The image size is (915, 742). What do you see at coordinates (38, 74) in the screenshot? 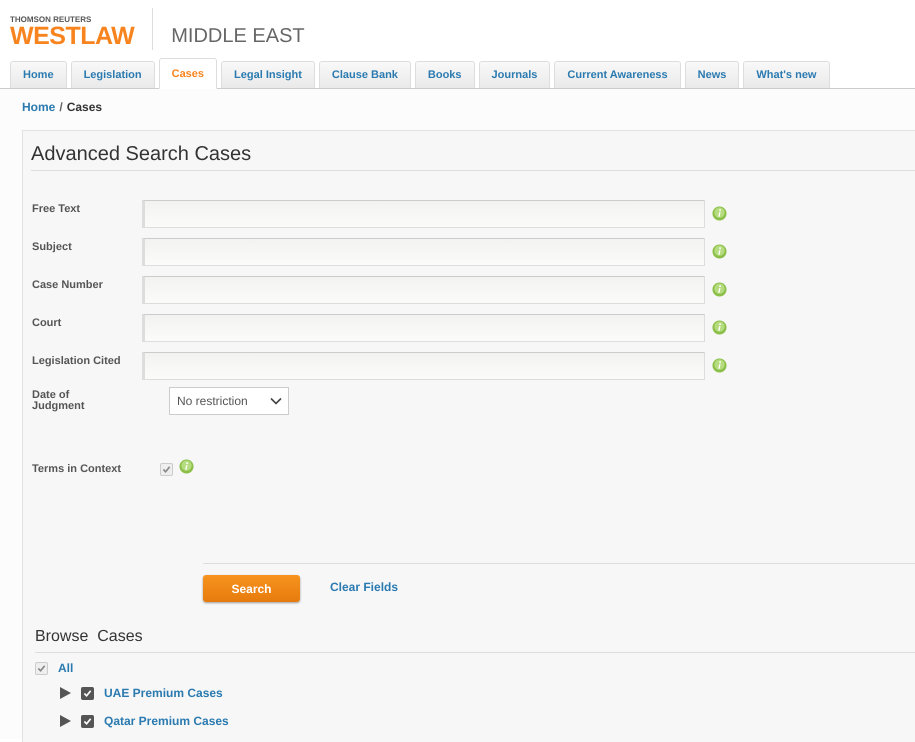
I see `nav-tab: Home` at bounding box center [38, 74].